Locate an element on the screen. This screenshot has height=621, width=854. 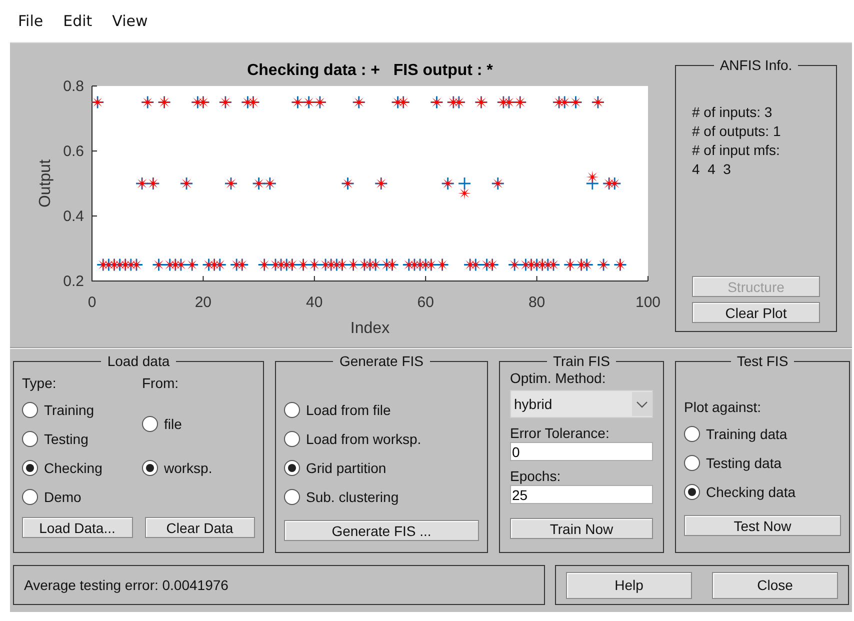
menu-item: File is located at coordinates (31, 21).